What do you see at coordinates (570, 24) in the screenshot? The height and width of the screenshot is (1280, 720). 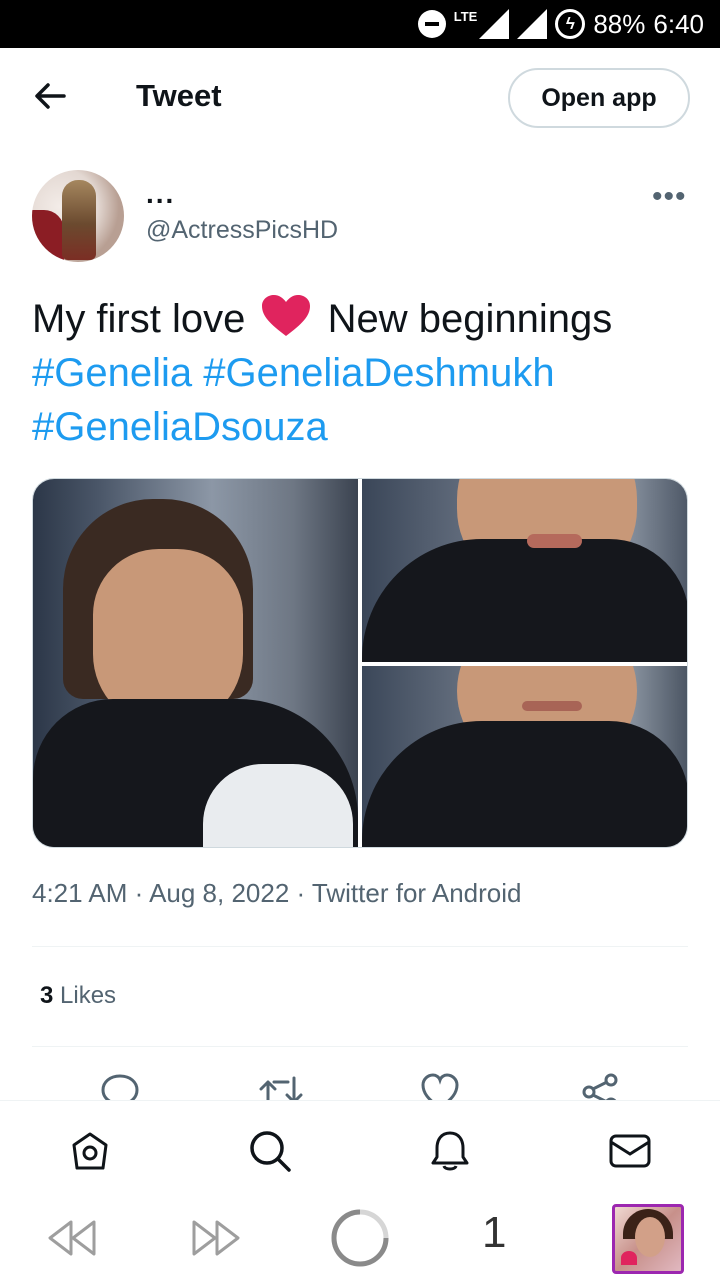 I see `battery-charging-icon: ϟ` at bounding box center [570, 24].